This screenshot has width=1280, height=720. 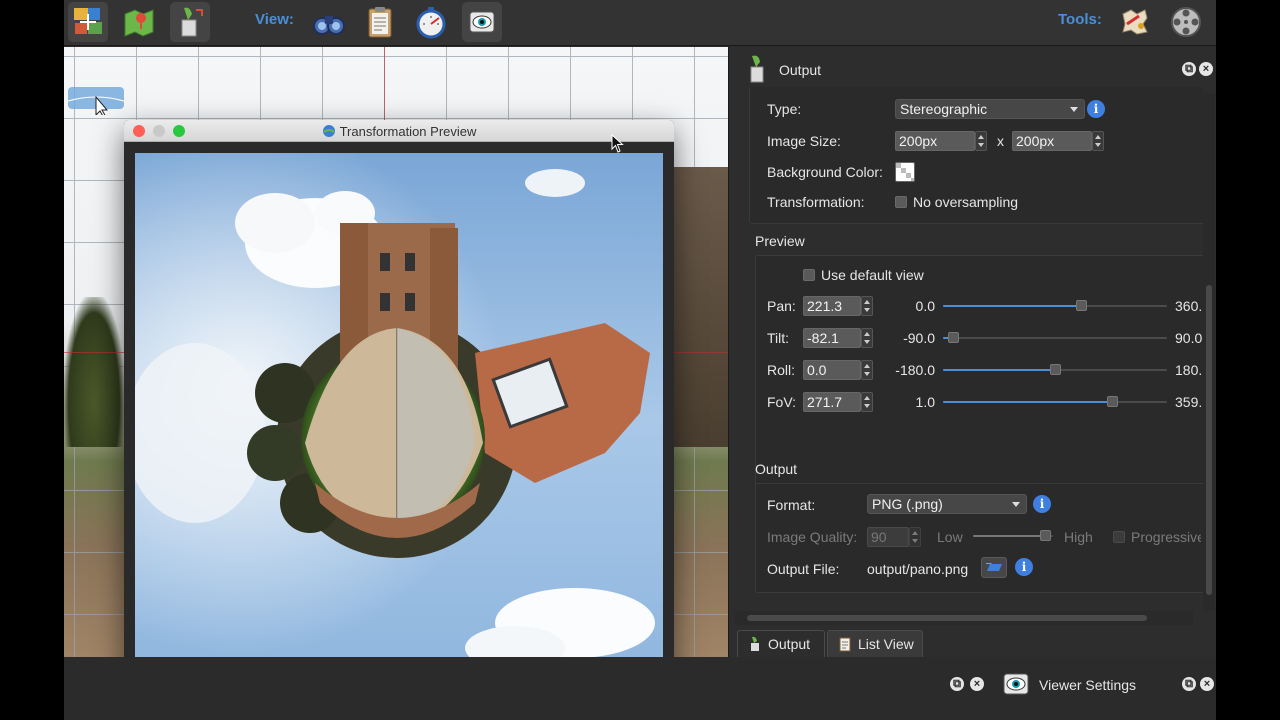 I want to click on pan-slider-fill, so click(x=1012, y=306).